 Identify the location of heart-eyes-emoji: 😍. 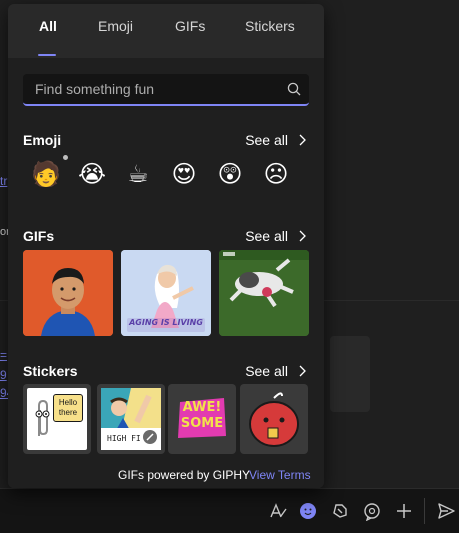
(184, 174).